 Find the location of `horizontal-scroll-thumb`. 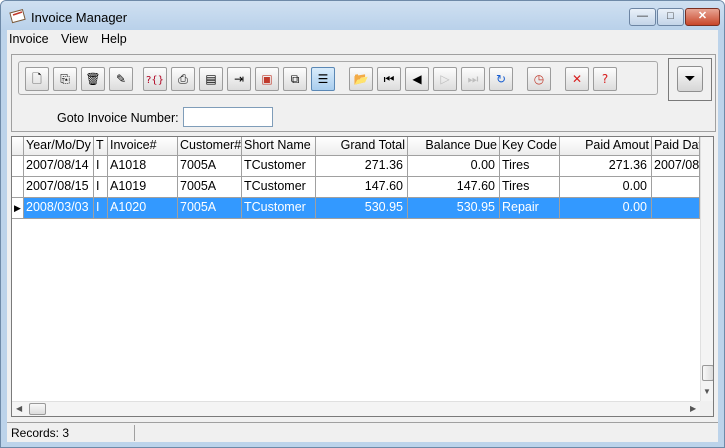

horizontal-scroll-thumb is located at coordinates (37, 409).